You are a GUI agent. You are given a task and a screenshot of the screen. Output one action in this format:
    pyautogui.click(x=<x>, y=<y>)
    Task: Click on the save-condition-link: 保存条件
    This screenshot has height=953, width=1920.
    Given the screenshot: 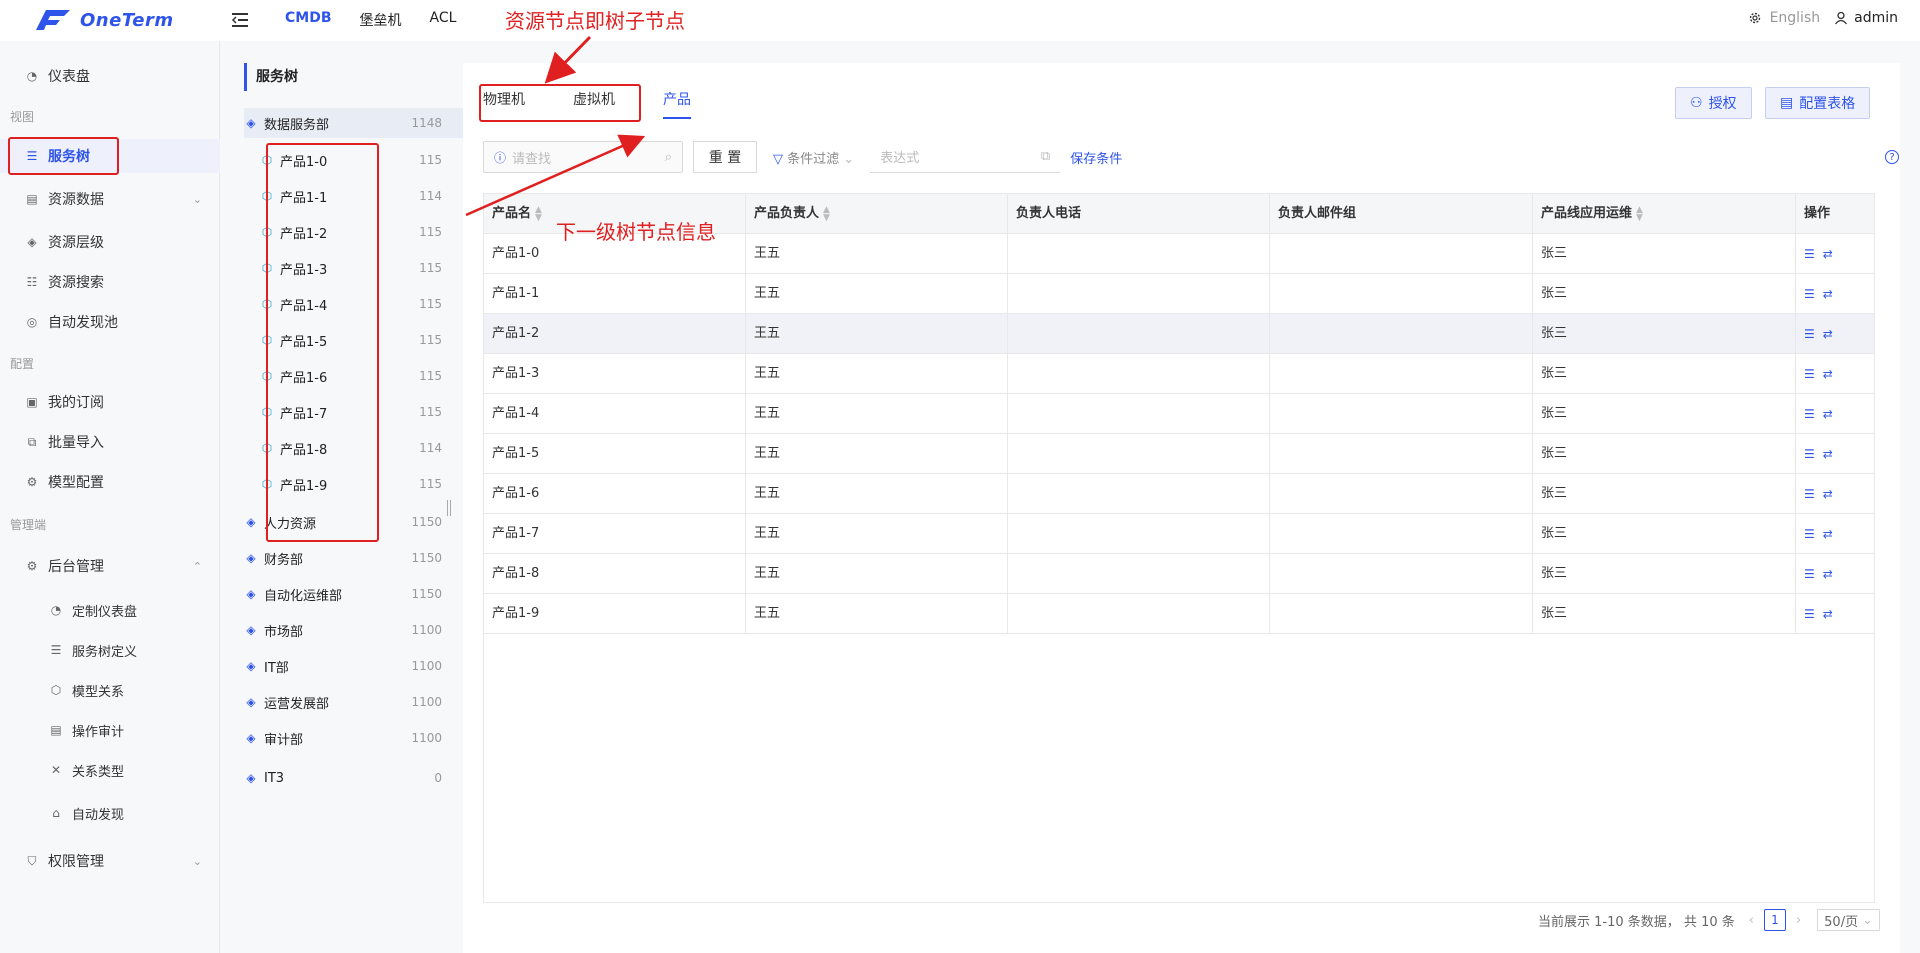 What is the action you would take?
    pyautogui.click(x=1096, y=157)
    